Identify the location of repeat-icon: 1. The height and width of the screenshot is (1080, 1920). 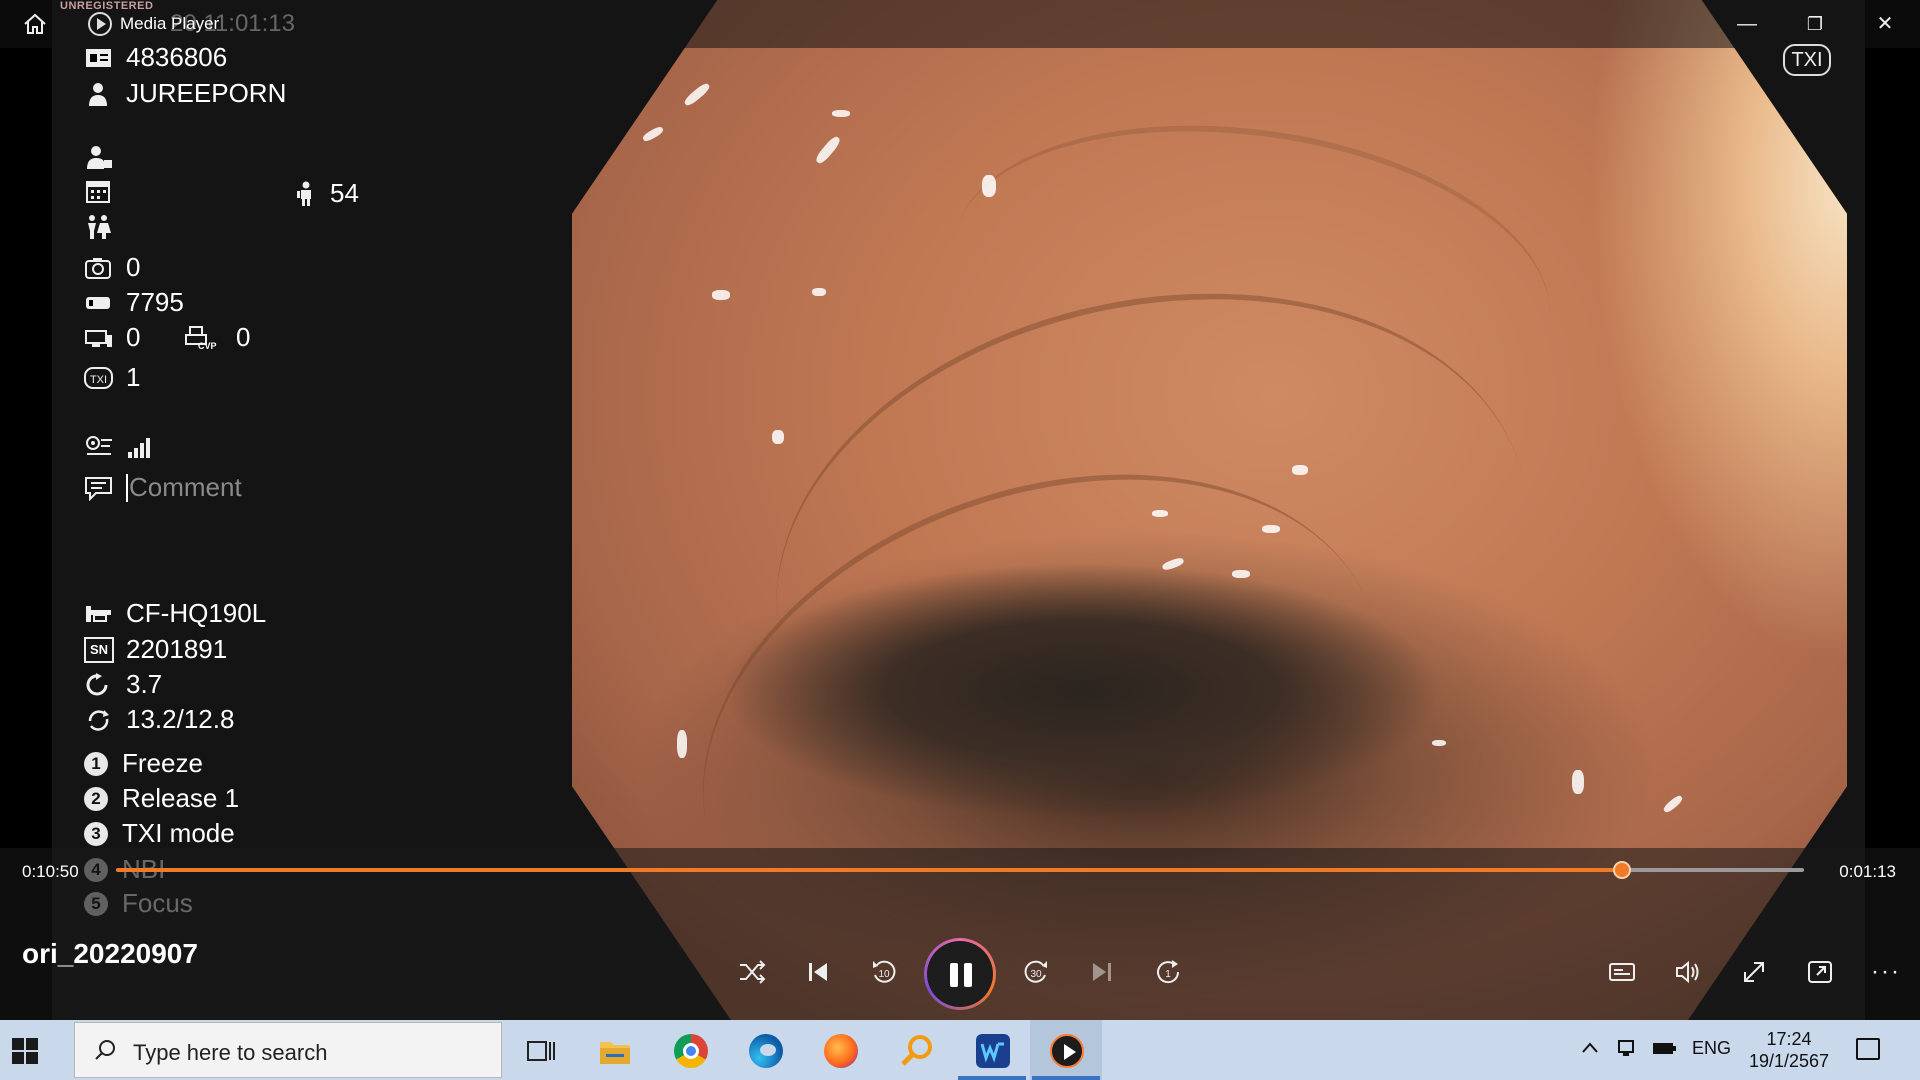
(1168, 972).